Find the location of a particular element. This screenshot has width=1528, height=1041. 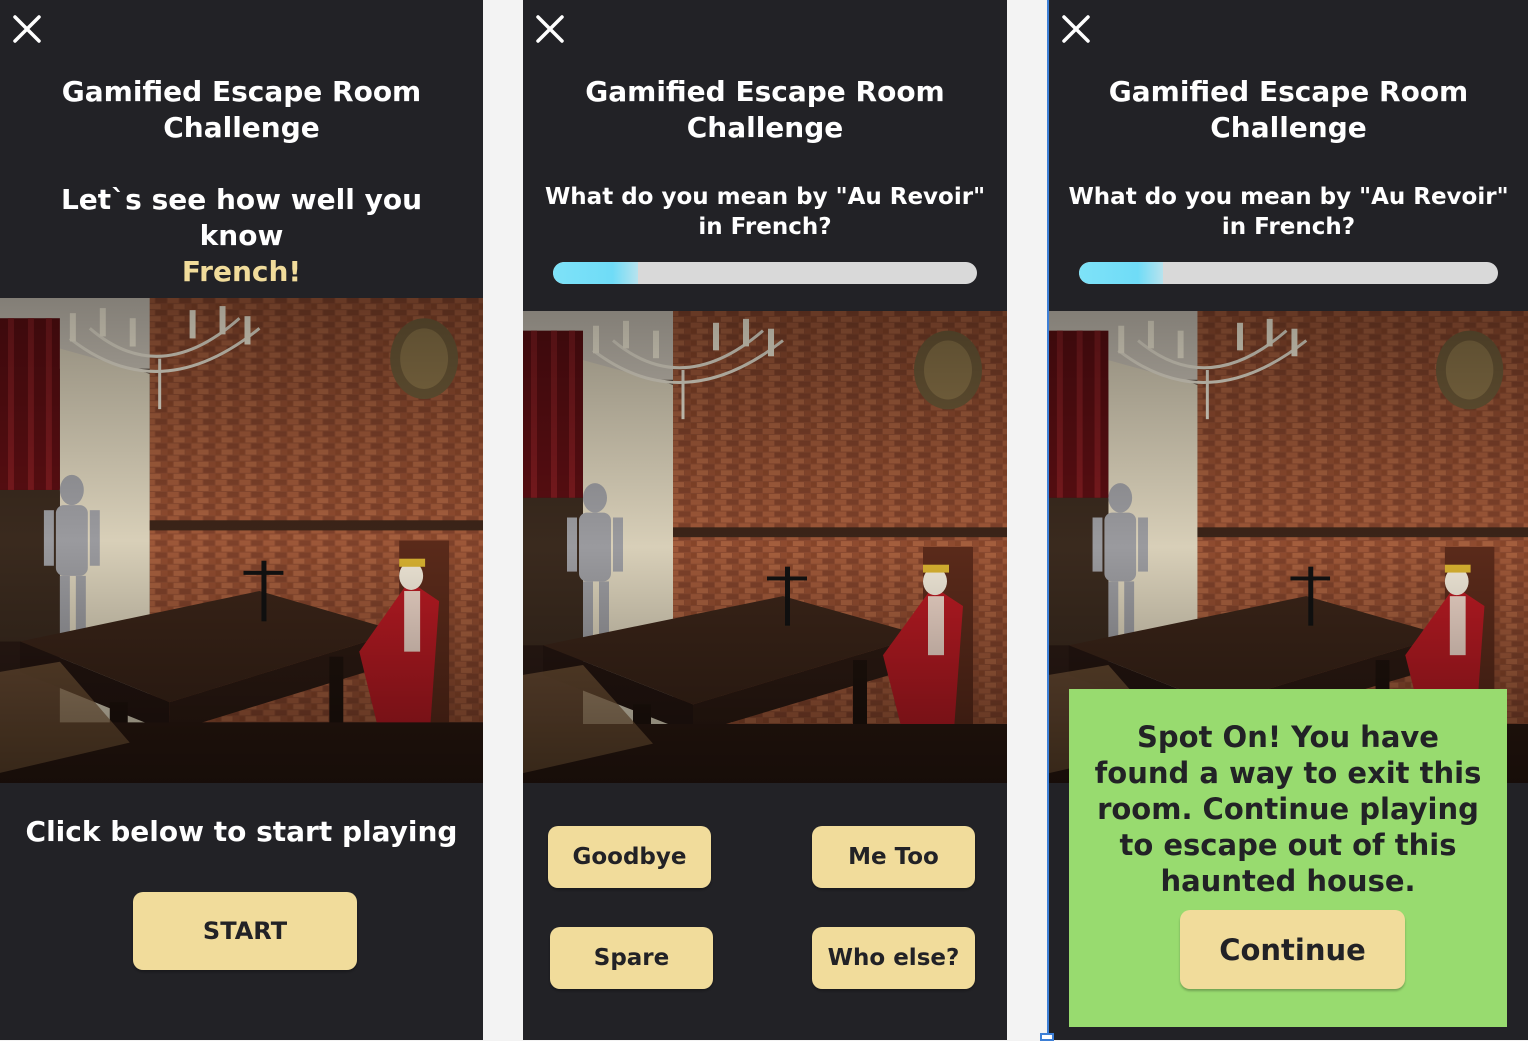

start-button: START is located at coordinates (245, 931).